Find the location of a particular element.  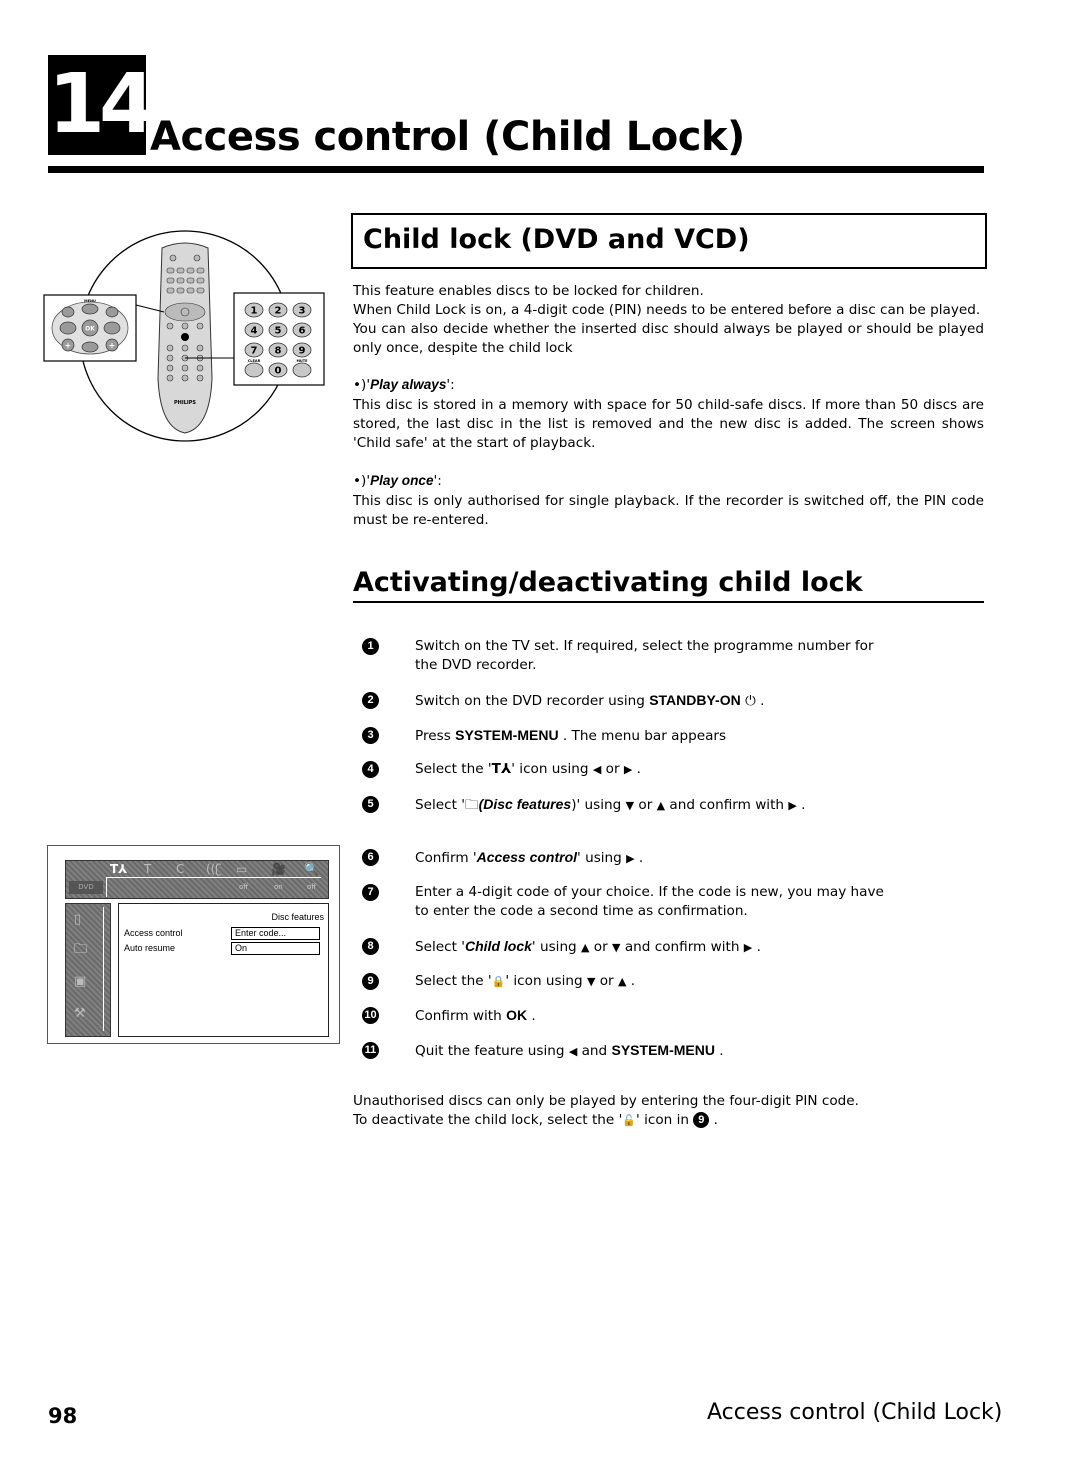

key-standby-on: STANDBY-ON is located at coordinates (695, 700).